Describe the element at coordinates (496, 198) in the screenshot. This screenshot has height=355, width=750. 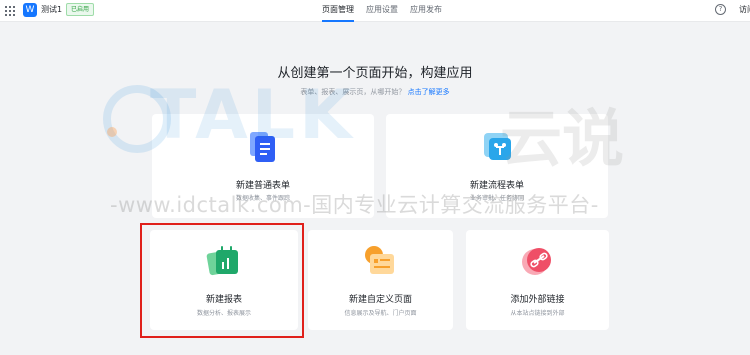
I see `card-desc: 业务审批、任务协同` at that location.